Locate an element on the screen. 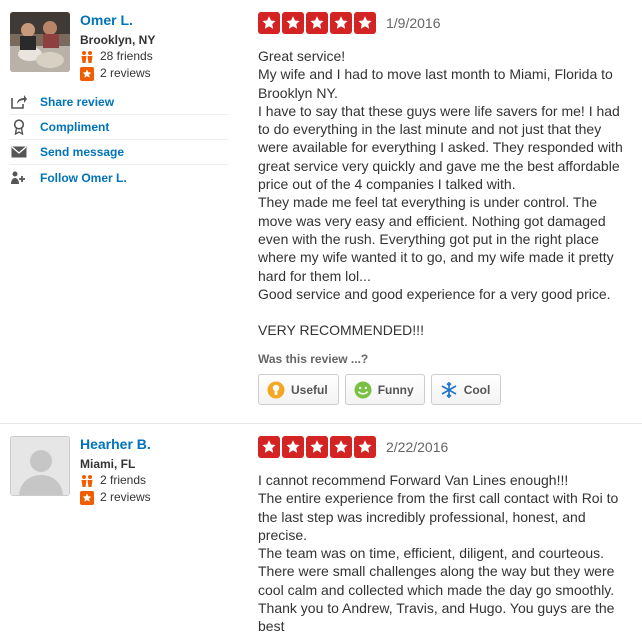  user-name: Hearher B. is located at coordinates (155, 444).